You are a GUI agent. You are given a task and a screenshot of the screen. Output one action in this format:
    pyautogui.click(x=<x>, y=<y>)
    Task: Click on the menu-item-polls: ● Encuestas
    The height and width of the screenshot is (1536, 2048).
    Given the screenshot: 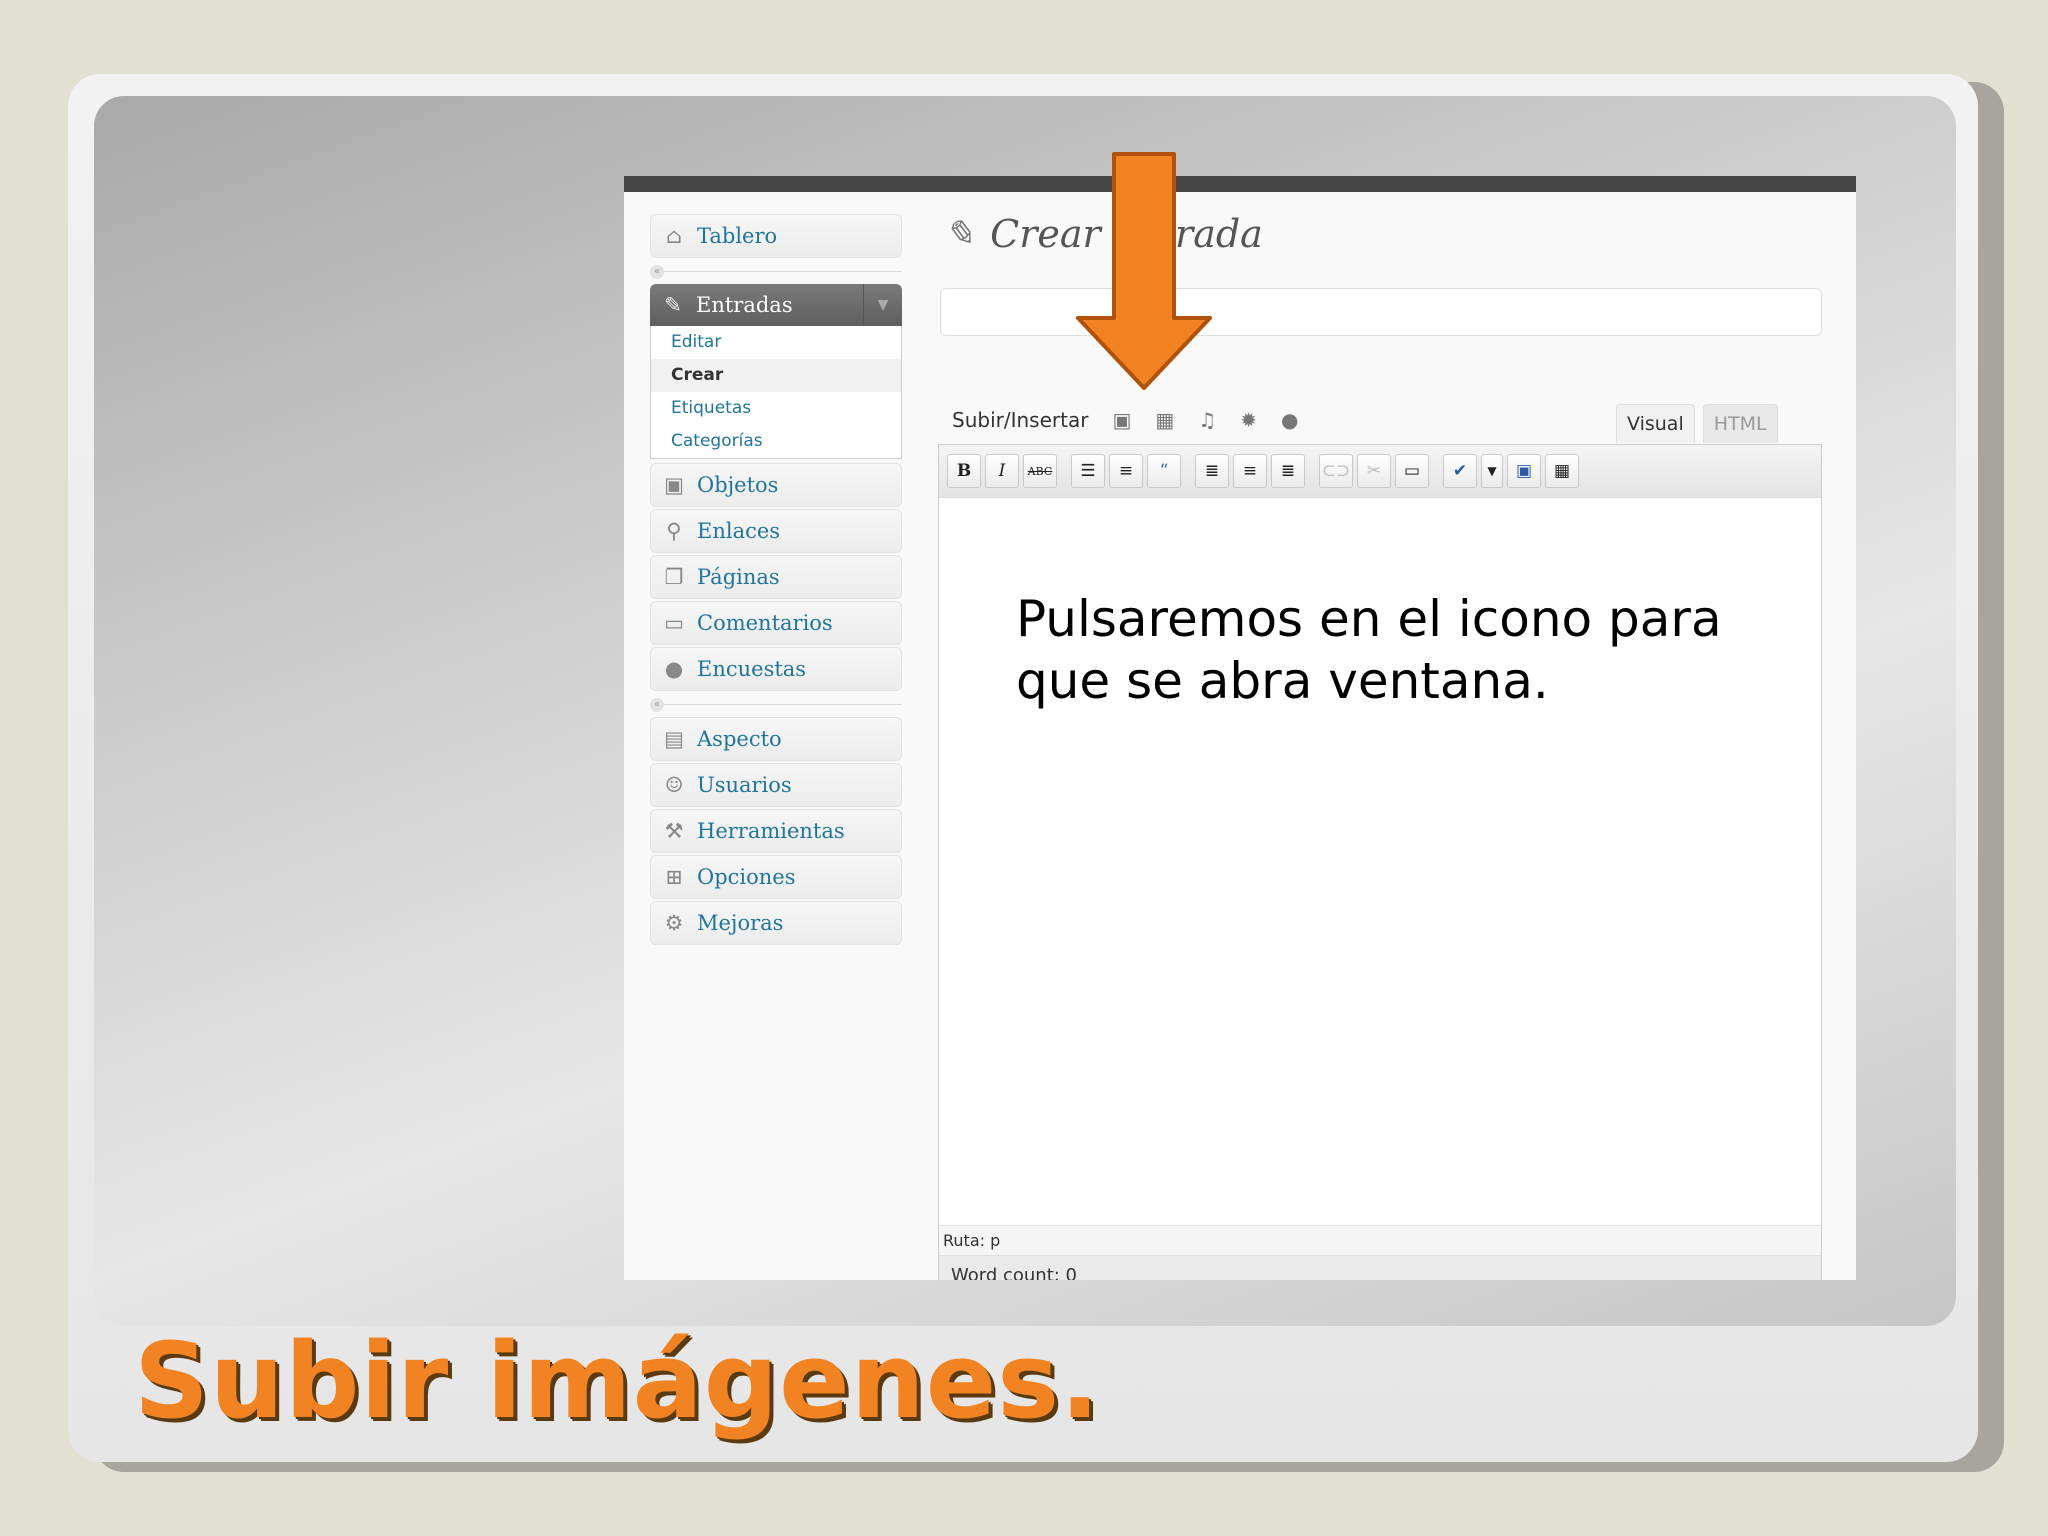 What is the action you would take?
    pyautogui.click(x=776, y=669)
    